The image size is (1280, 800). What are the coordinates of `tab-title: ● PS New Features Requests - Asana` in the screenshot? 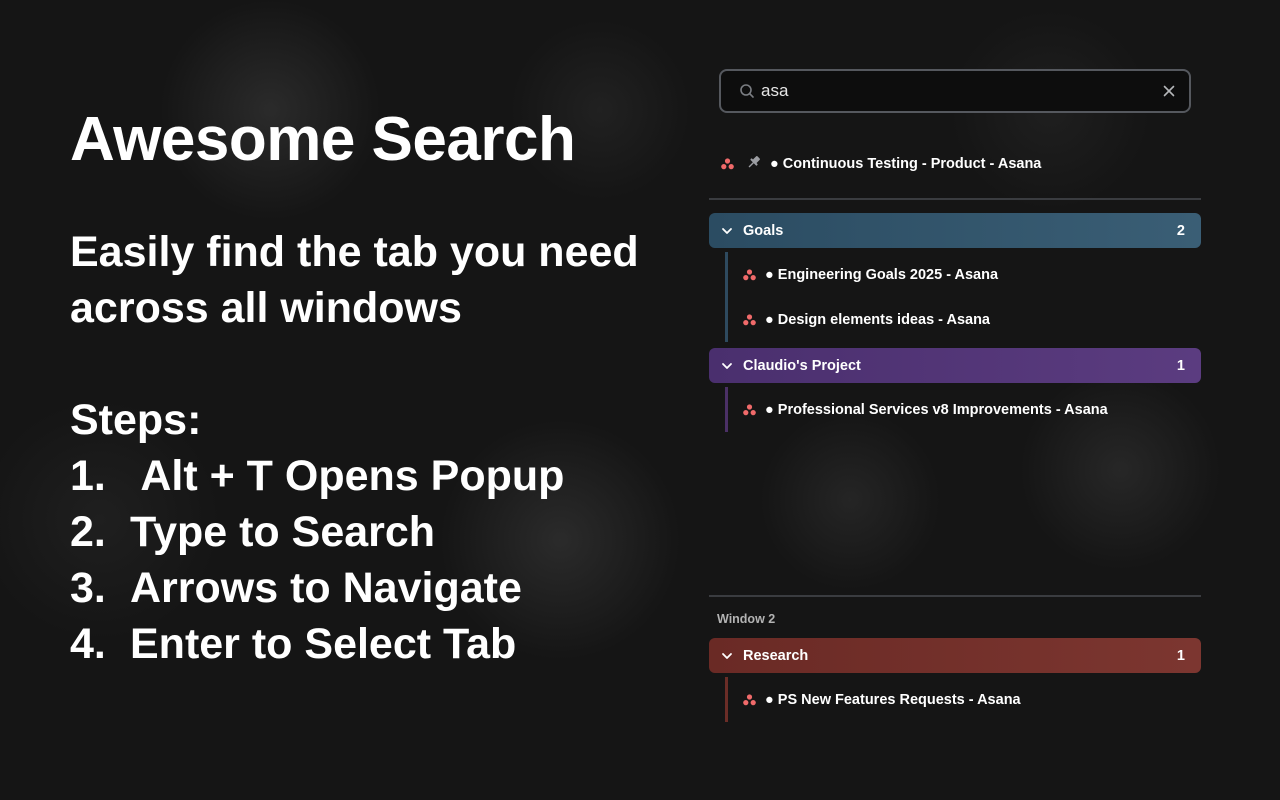 It's located at (893, 700).